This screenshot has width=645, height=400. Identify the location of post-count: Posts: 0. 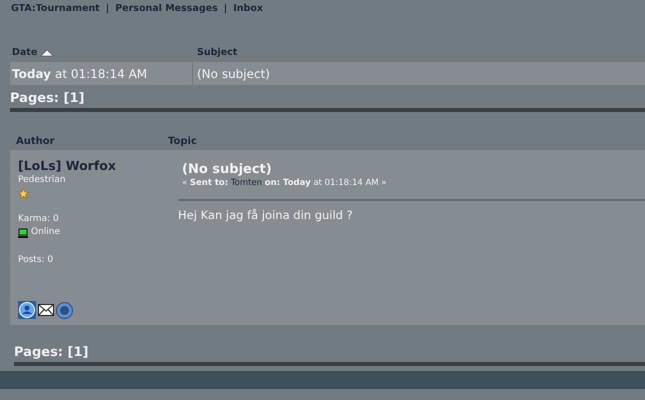
(36, 260).